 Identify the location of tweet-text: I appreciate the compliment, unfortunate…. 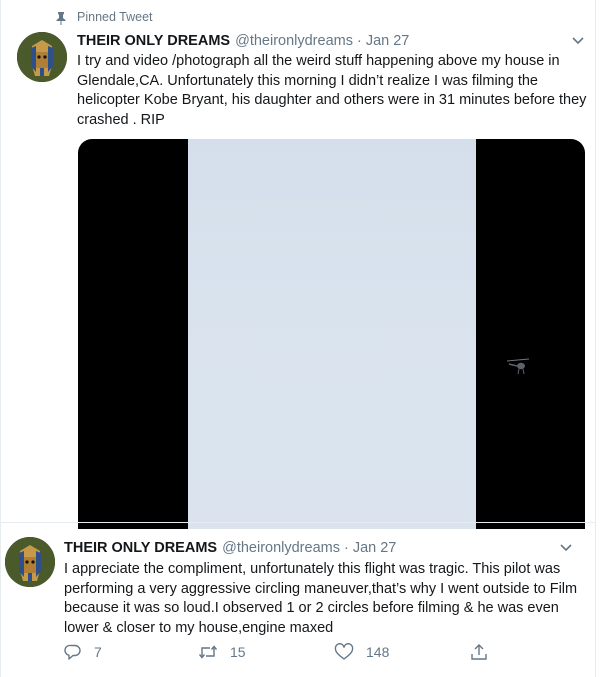
(321, 598).